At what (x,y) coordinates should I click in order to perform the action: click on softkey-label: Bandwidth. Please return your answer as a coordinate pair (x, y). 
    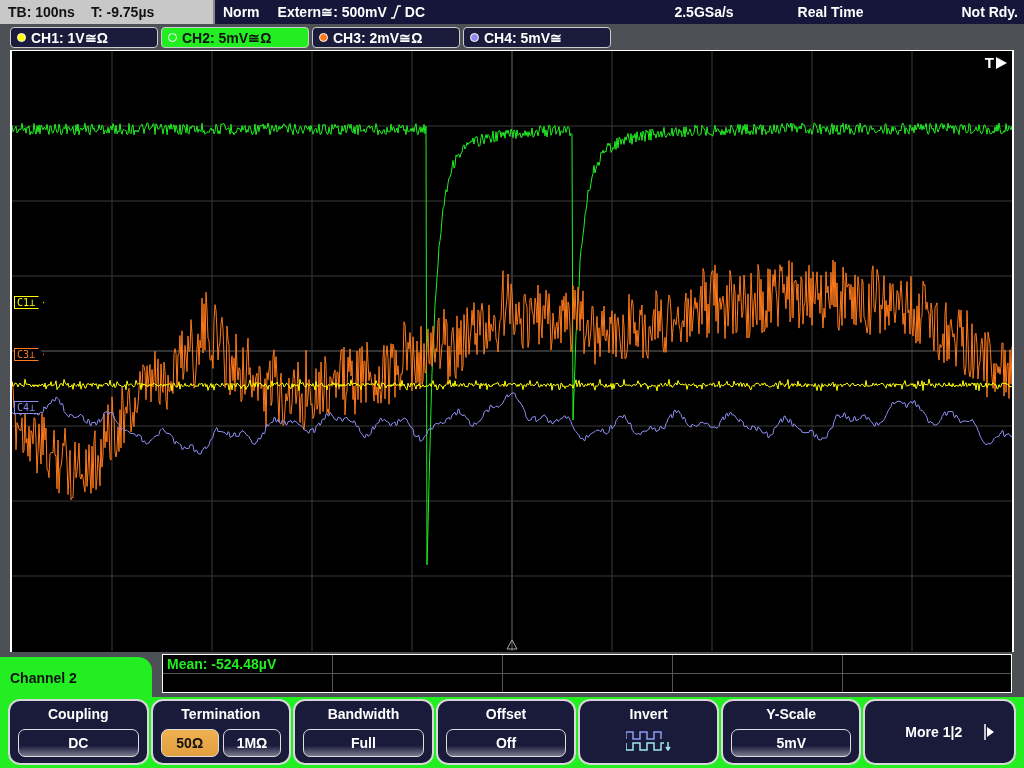
    Looking at the image, I should click on (363, 714).